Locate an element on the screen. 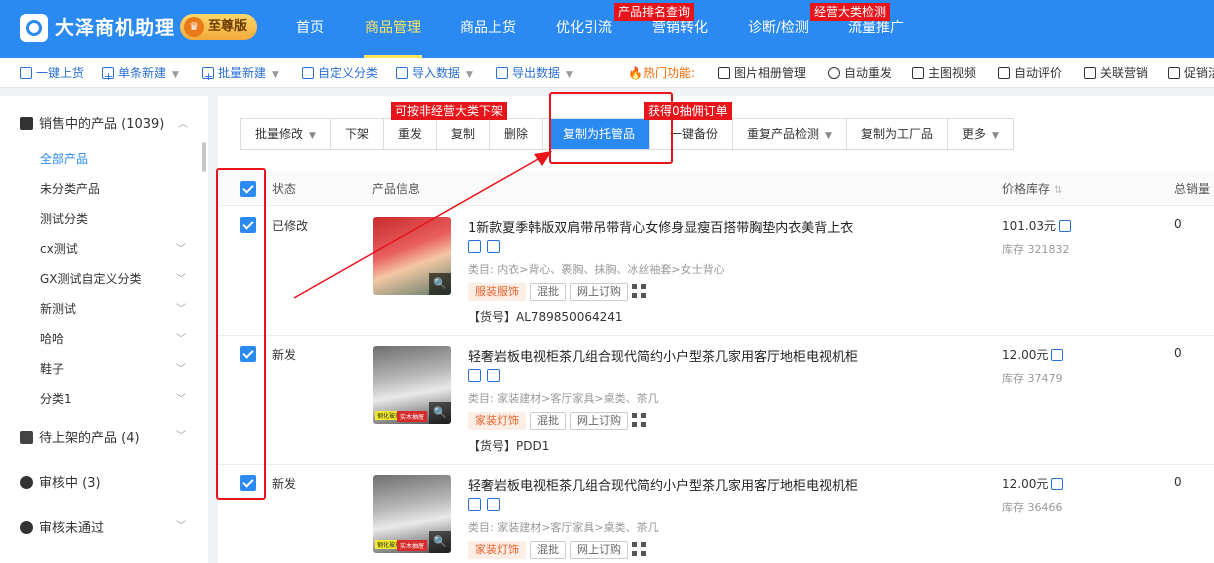 This screenshot has height=563, width=1214. sidebar-item-category1: 分类1 is located at coordinates (56, 398).